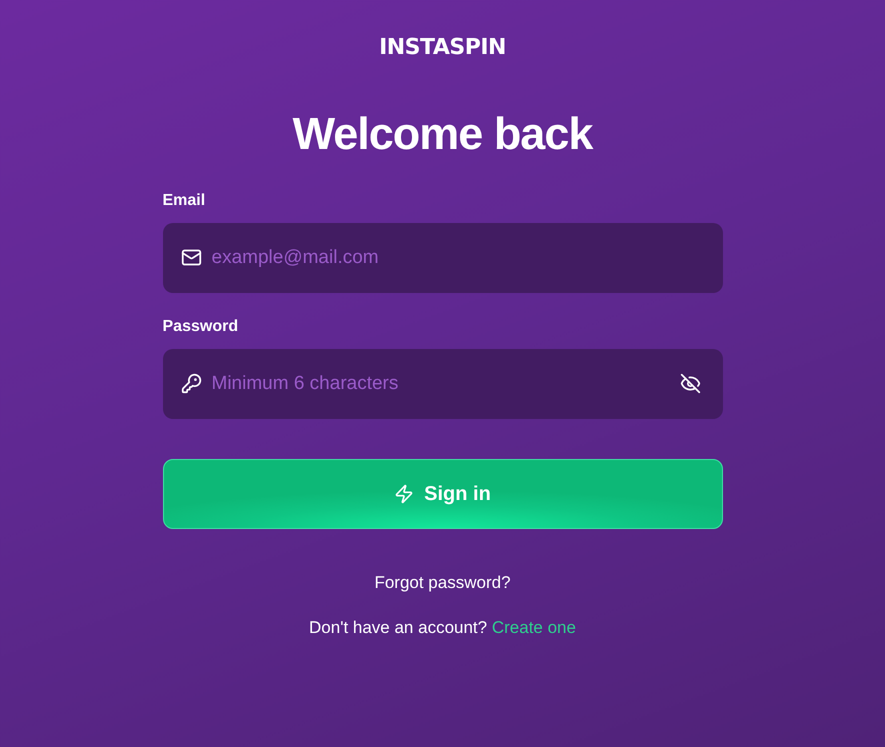  I want to click on input-field: example@mail.com, so click(442, 258).